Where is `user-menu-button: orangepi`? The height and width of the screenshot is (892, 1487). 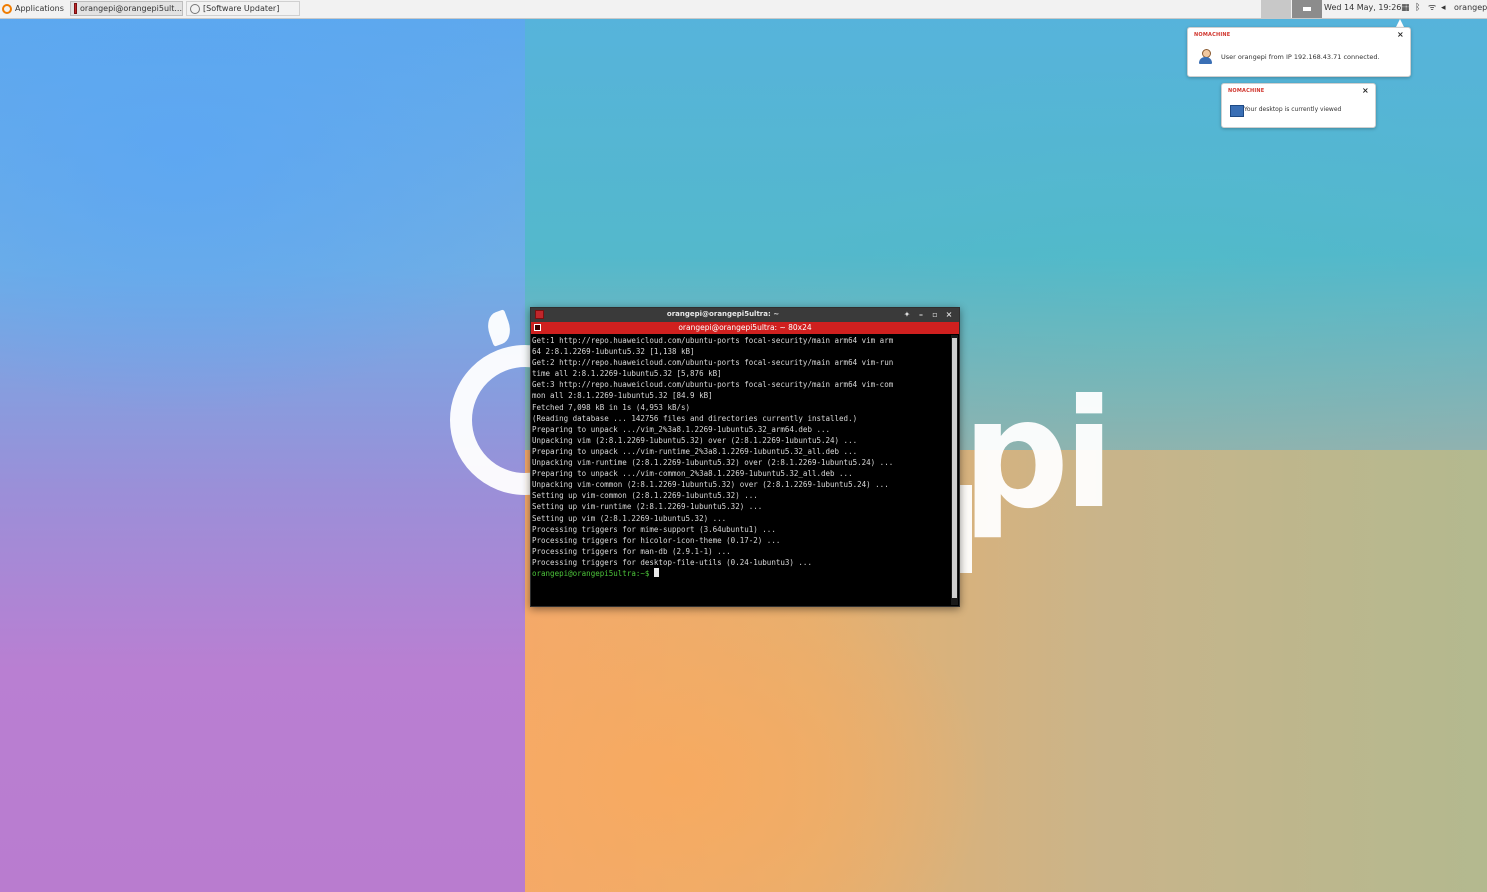
user-menu-button: orangepi is located at coordinates (1470, 7).